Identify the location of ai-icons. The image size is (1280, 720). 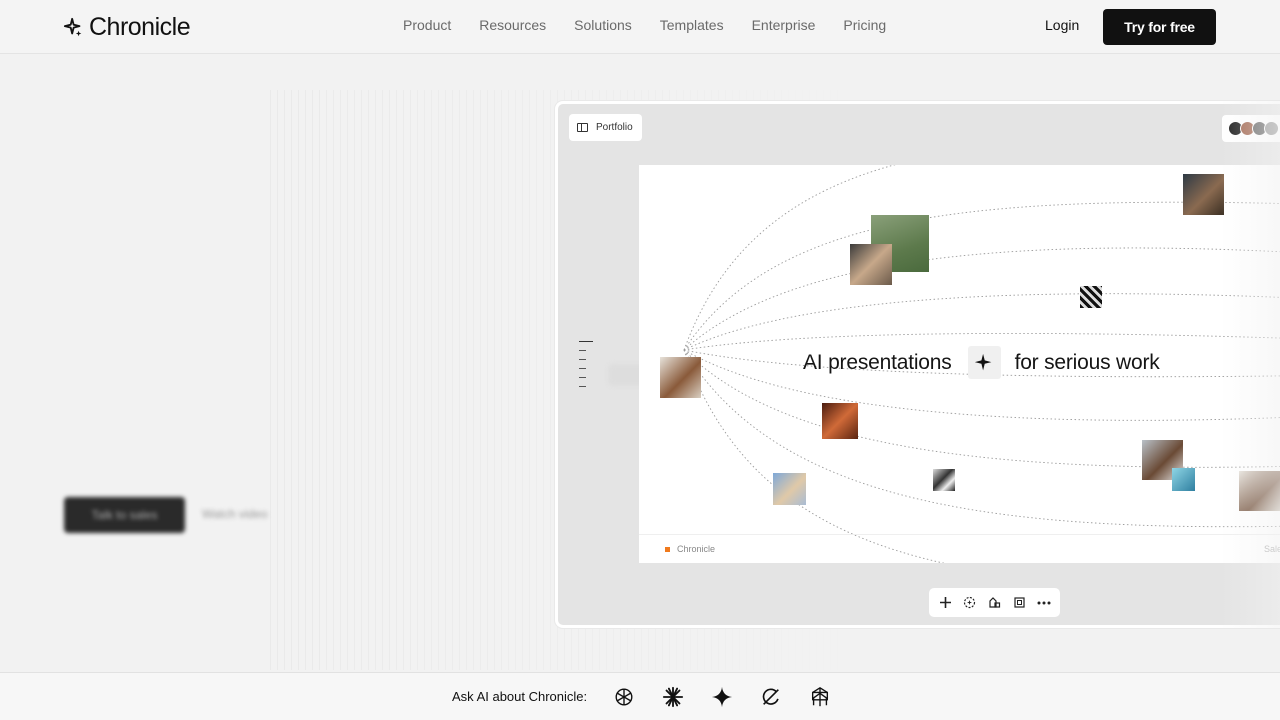
(722, 697).